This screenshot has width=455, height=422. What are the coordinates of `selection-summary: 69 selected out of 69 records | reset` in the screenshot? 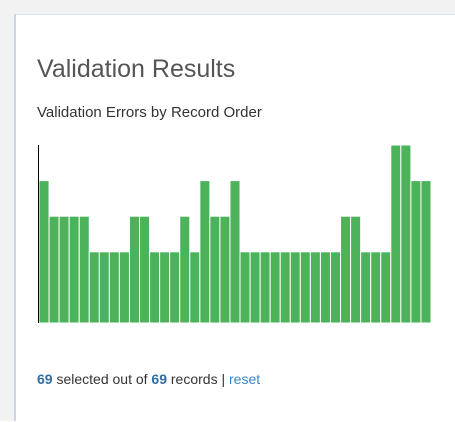 It's located at (148, 379).